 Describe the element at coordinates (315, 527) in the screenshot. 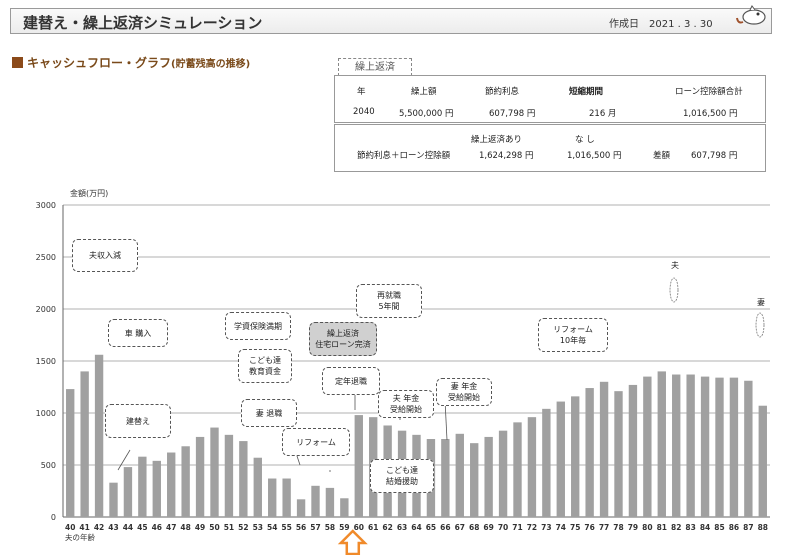

I see `x-tick-label: 57` at that location.